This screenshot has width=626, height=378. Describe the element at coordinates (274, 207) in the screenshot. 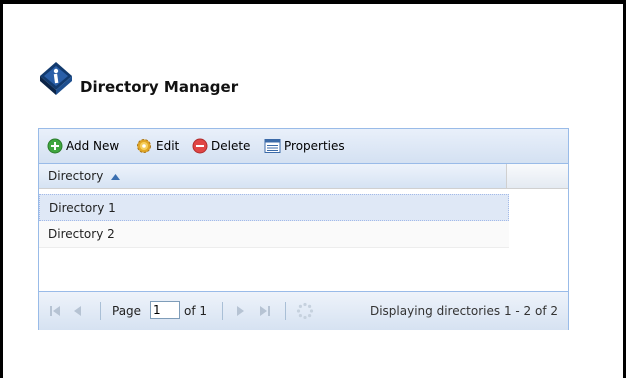

I see `table-row: Directory 1` at that location.